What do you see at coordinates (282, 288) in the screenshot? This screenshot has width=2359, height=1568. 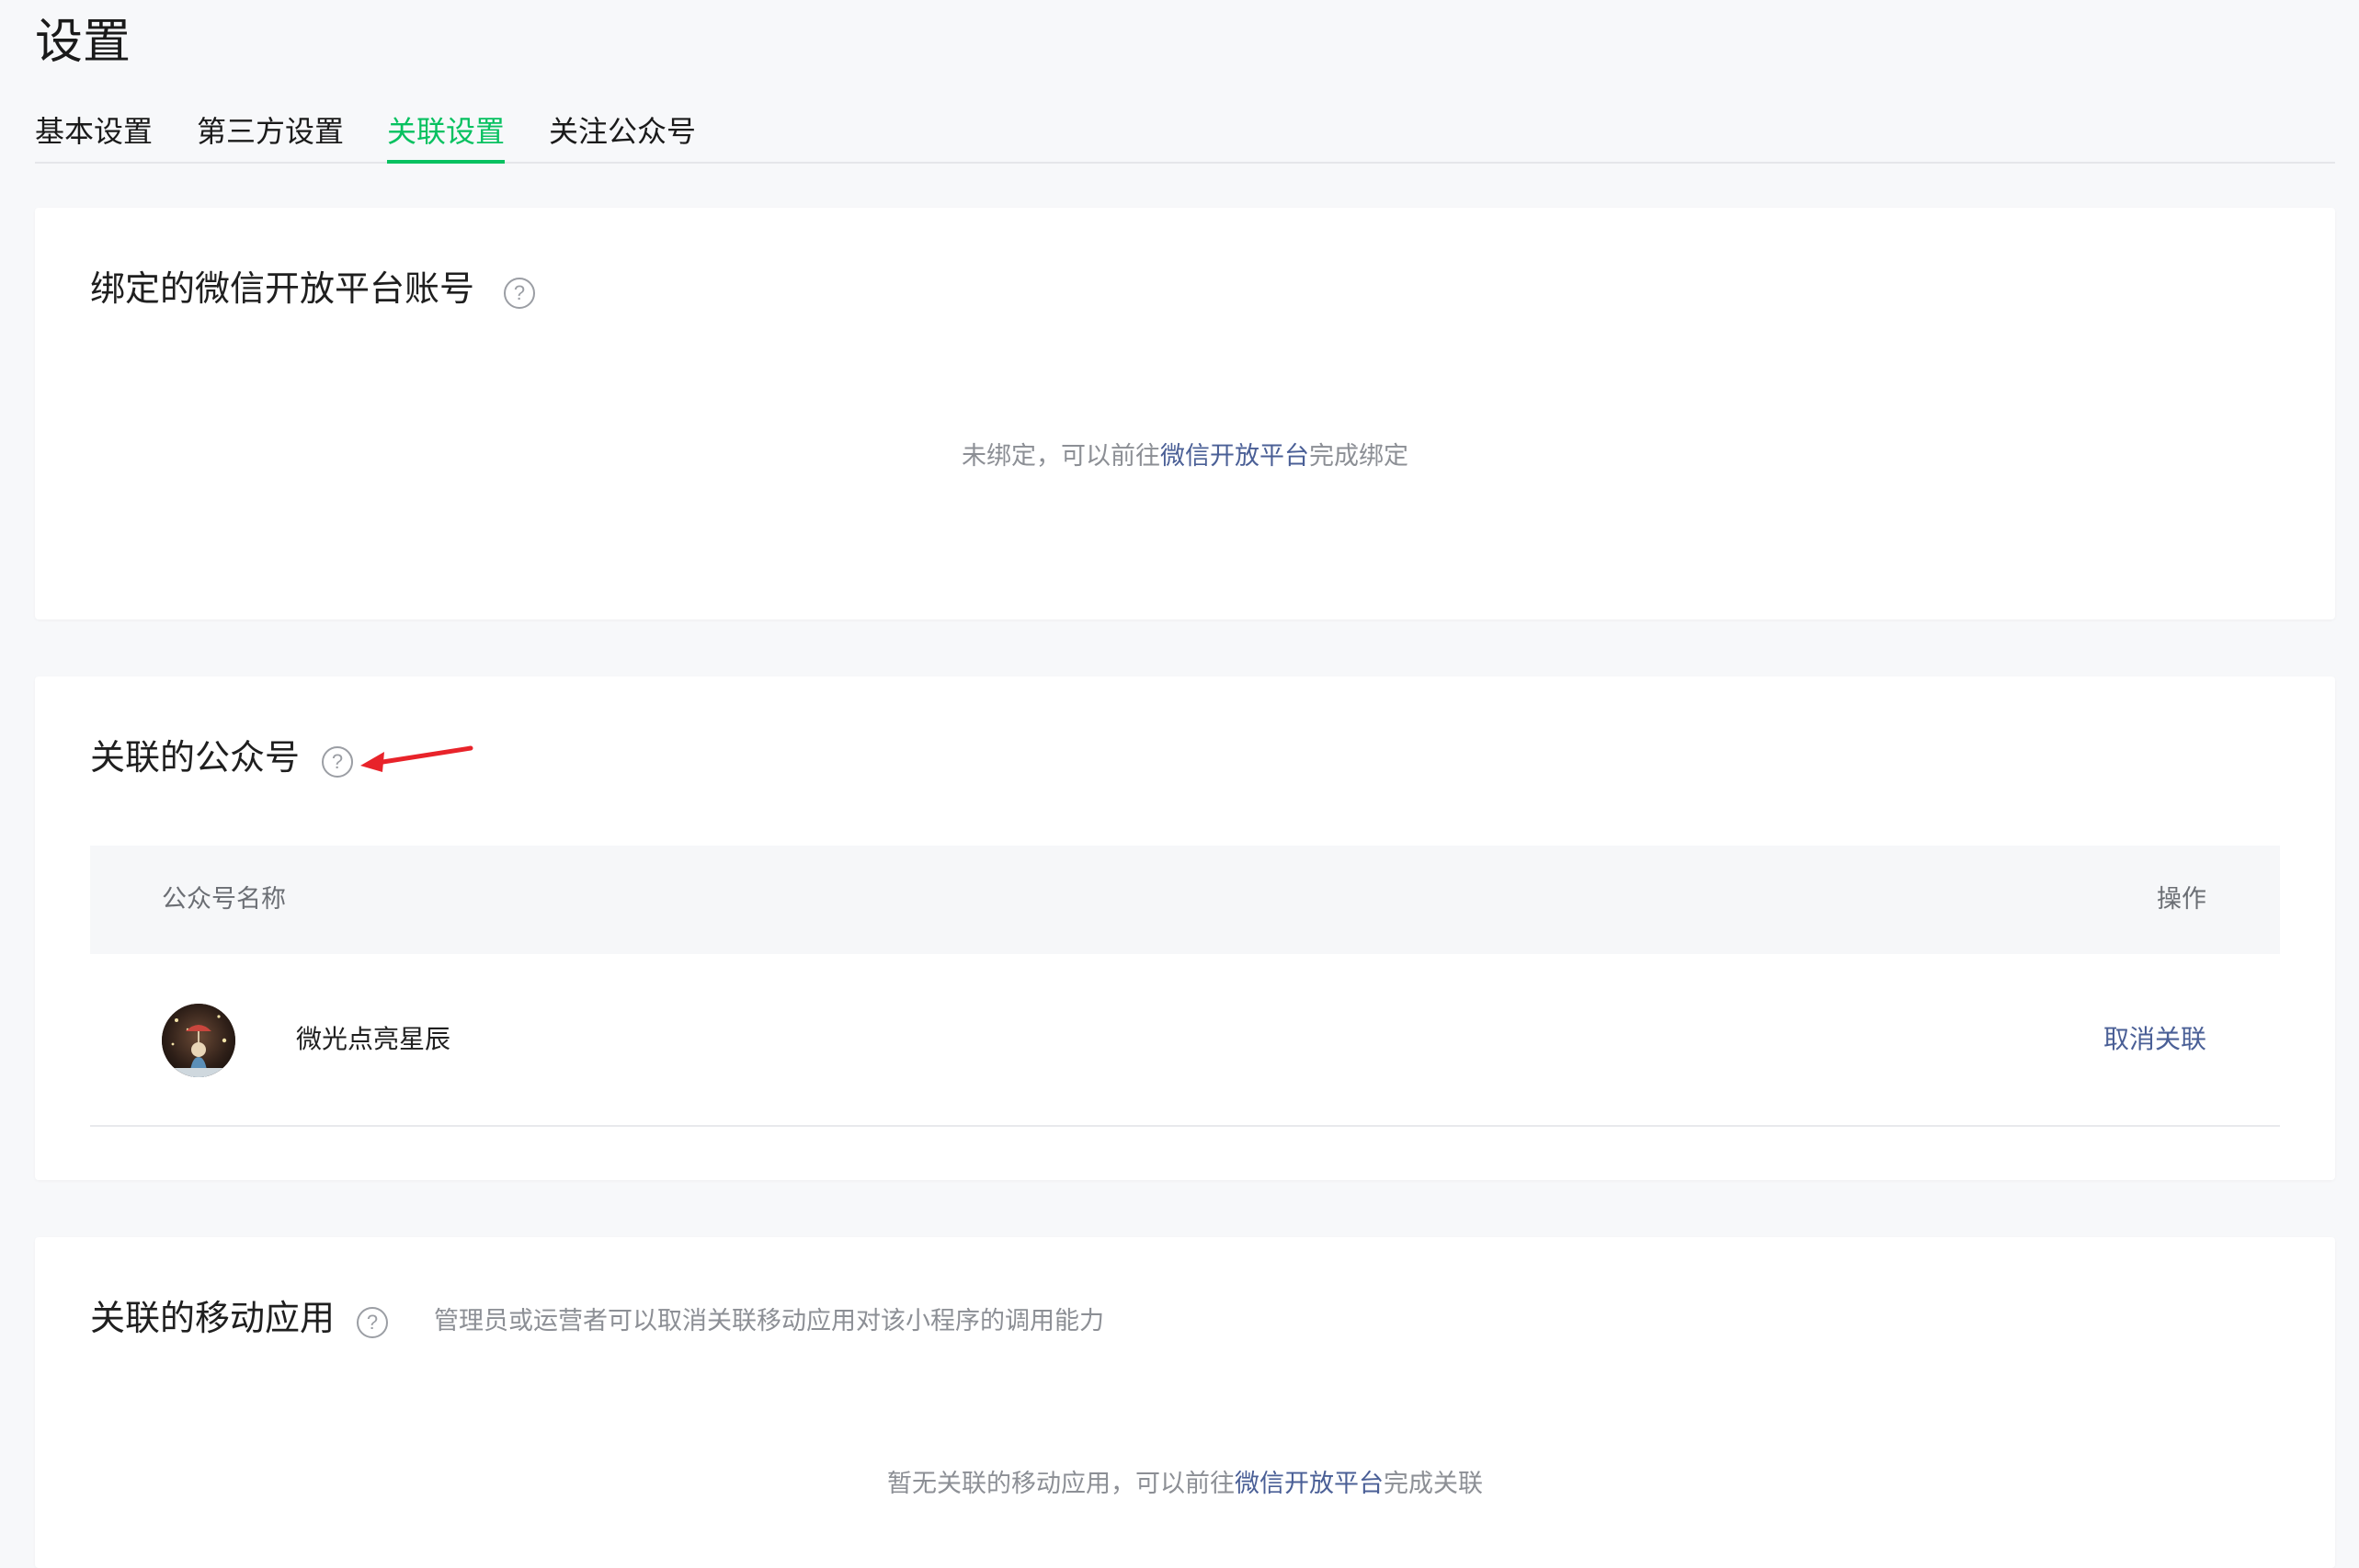 I see `open-platform-title: 绑定的微信开放平台账号` at bounding box center [282, 288].